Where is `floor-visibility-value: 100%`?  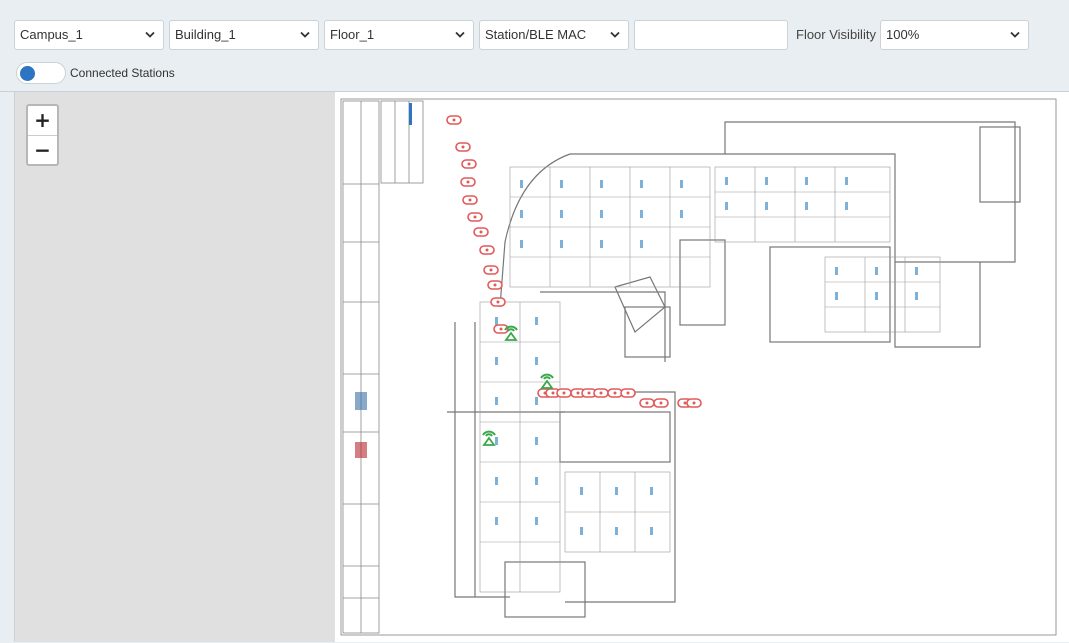 floor-visibility-value: 100% is located at coordinates (903, 34).